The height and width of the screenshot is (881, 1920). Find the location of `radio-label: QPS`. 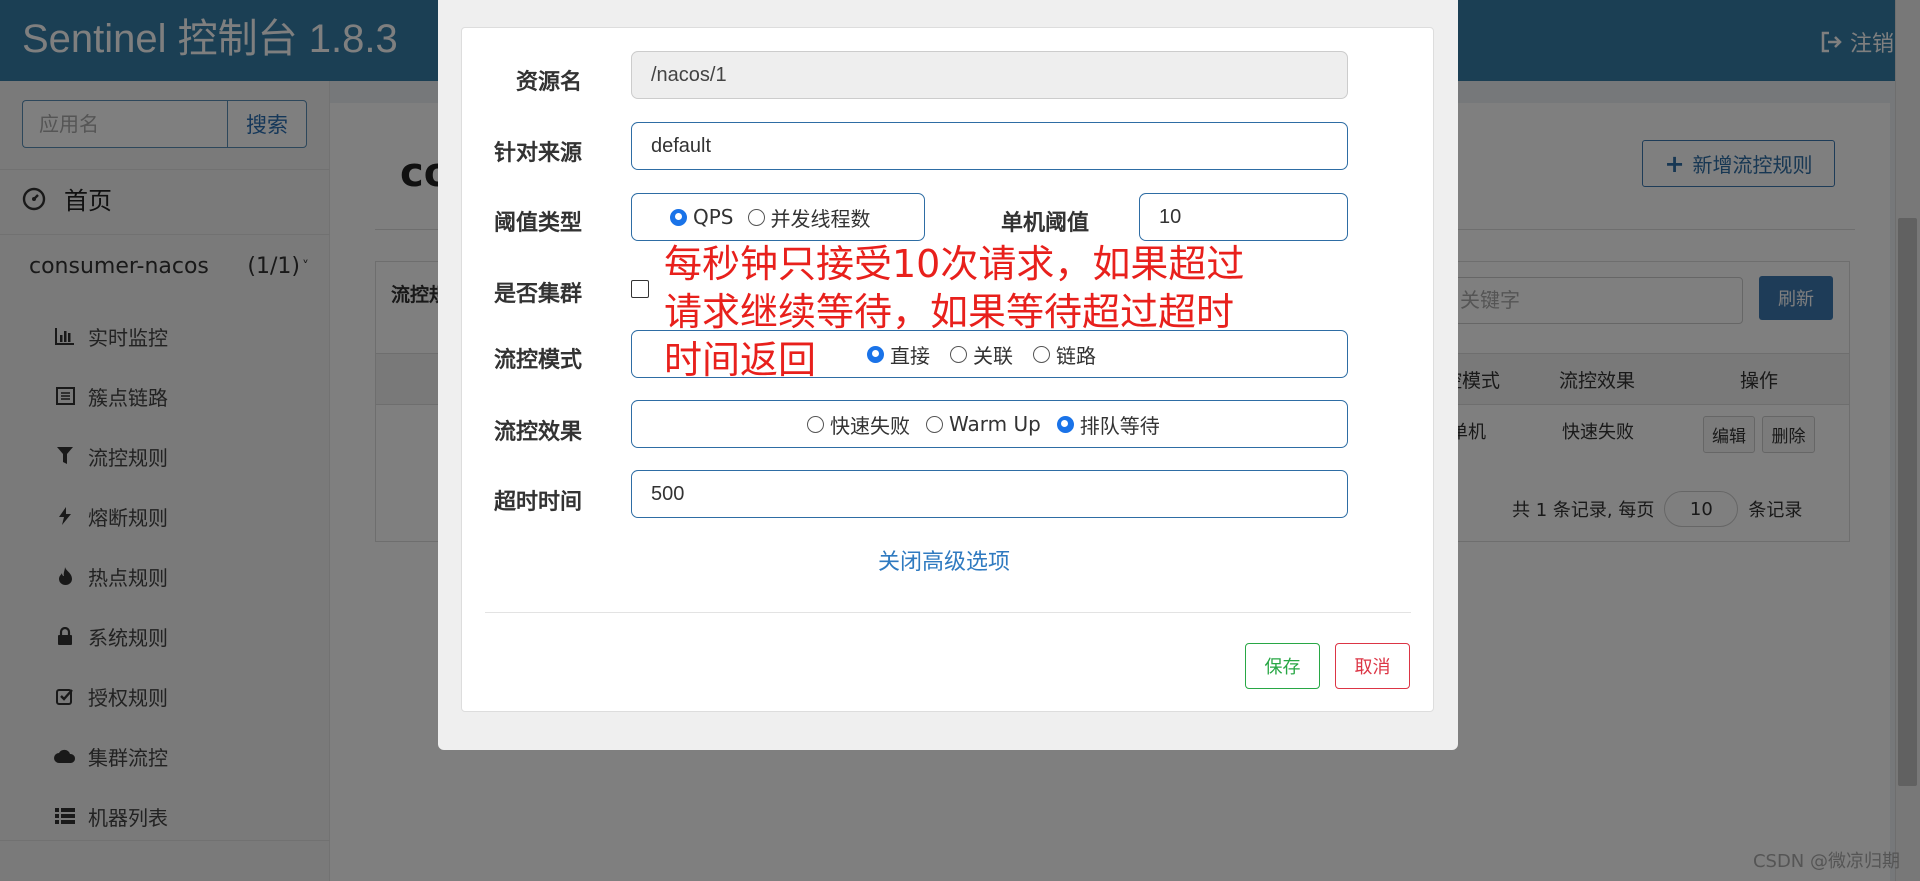

radio-label: QPS is located at coordinates (713, 217).